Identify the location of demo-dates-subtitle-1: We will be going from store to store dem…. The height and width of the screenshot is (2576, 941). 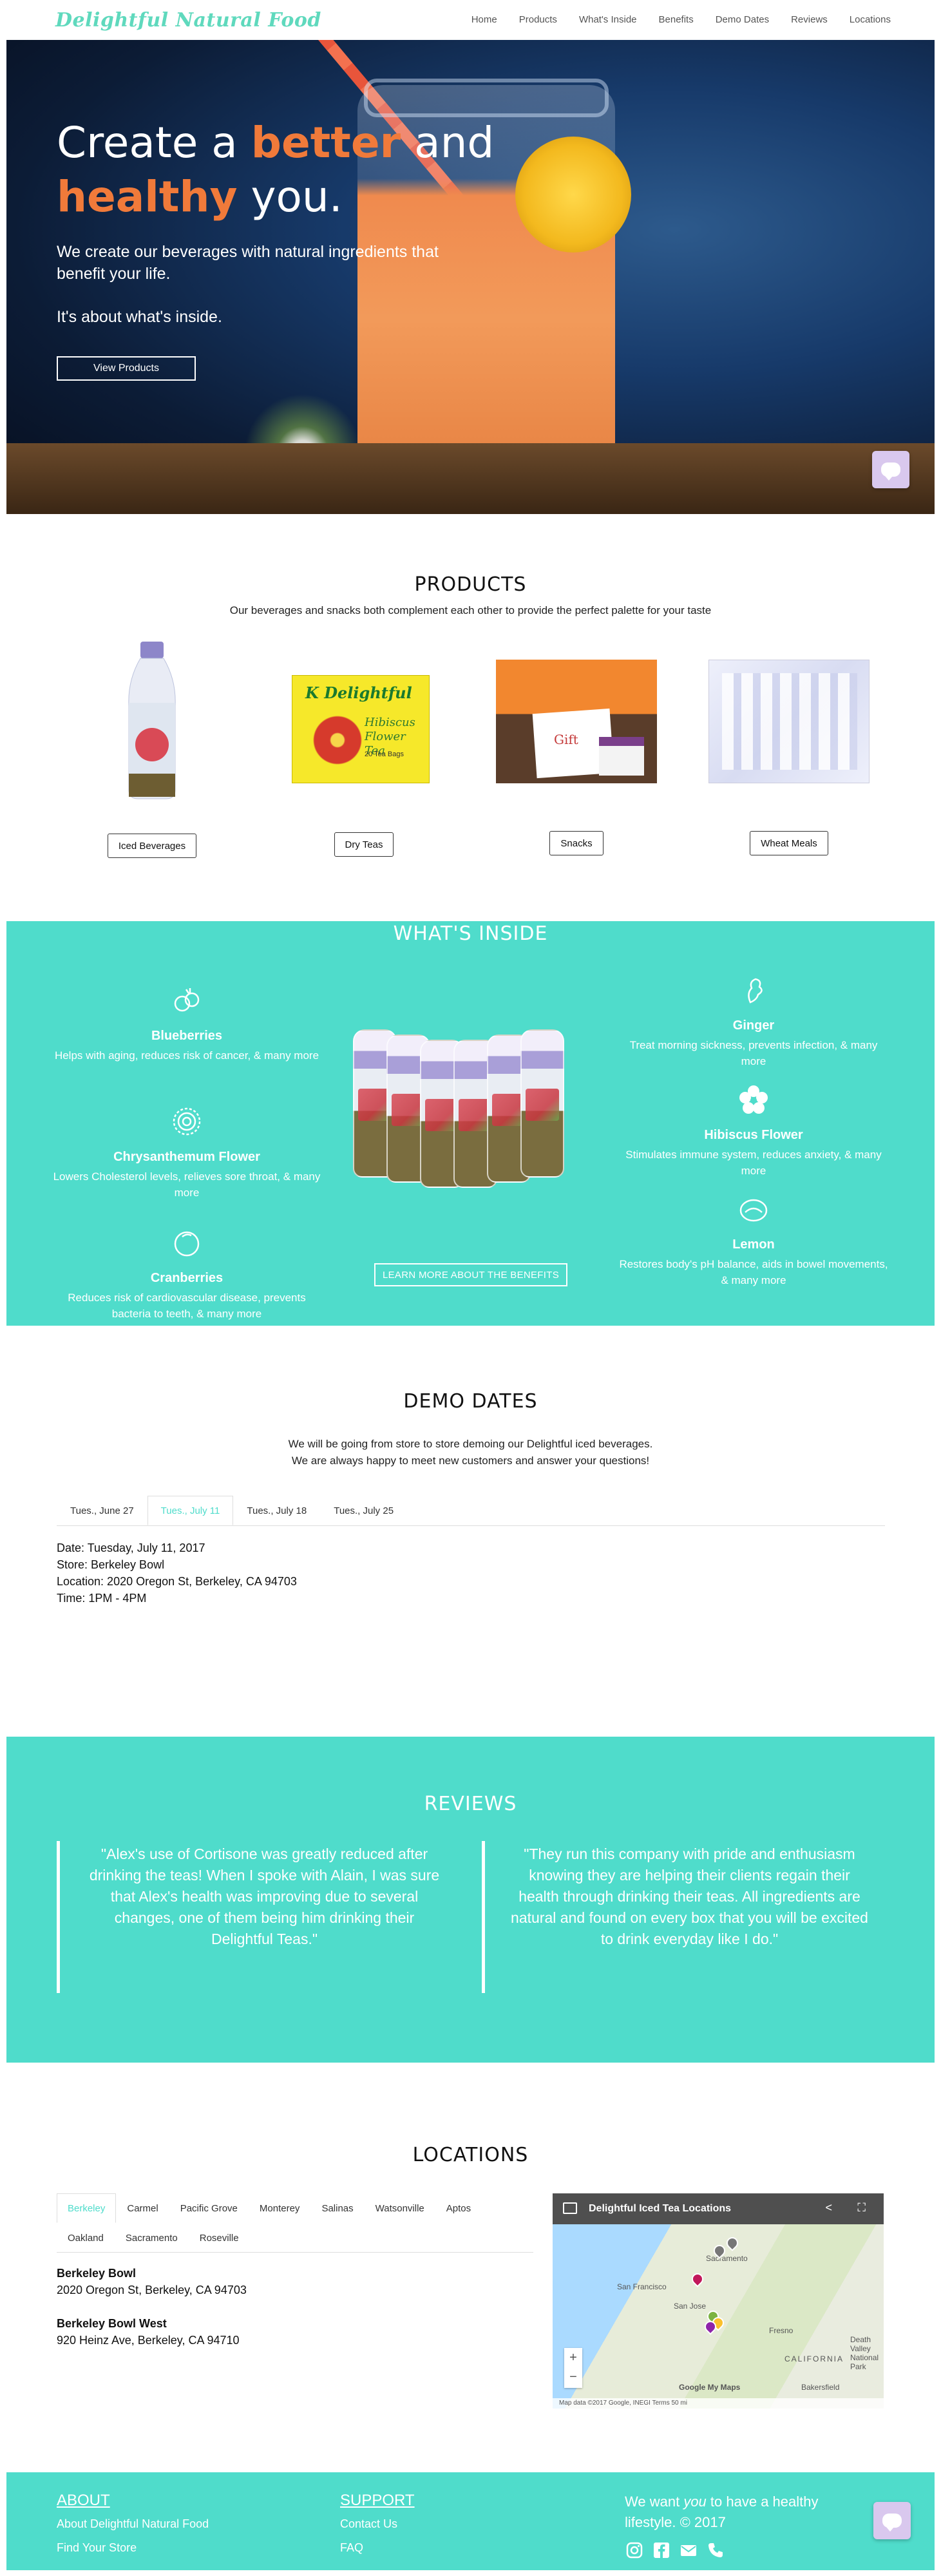
(470, 1444).